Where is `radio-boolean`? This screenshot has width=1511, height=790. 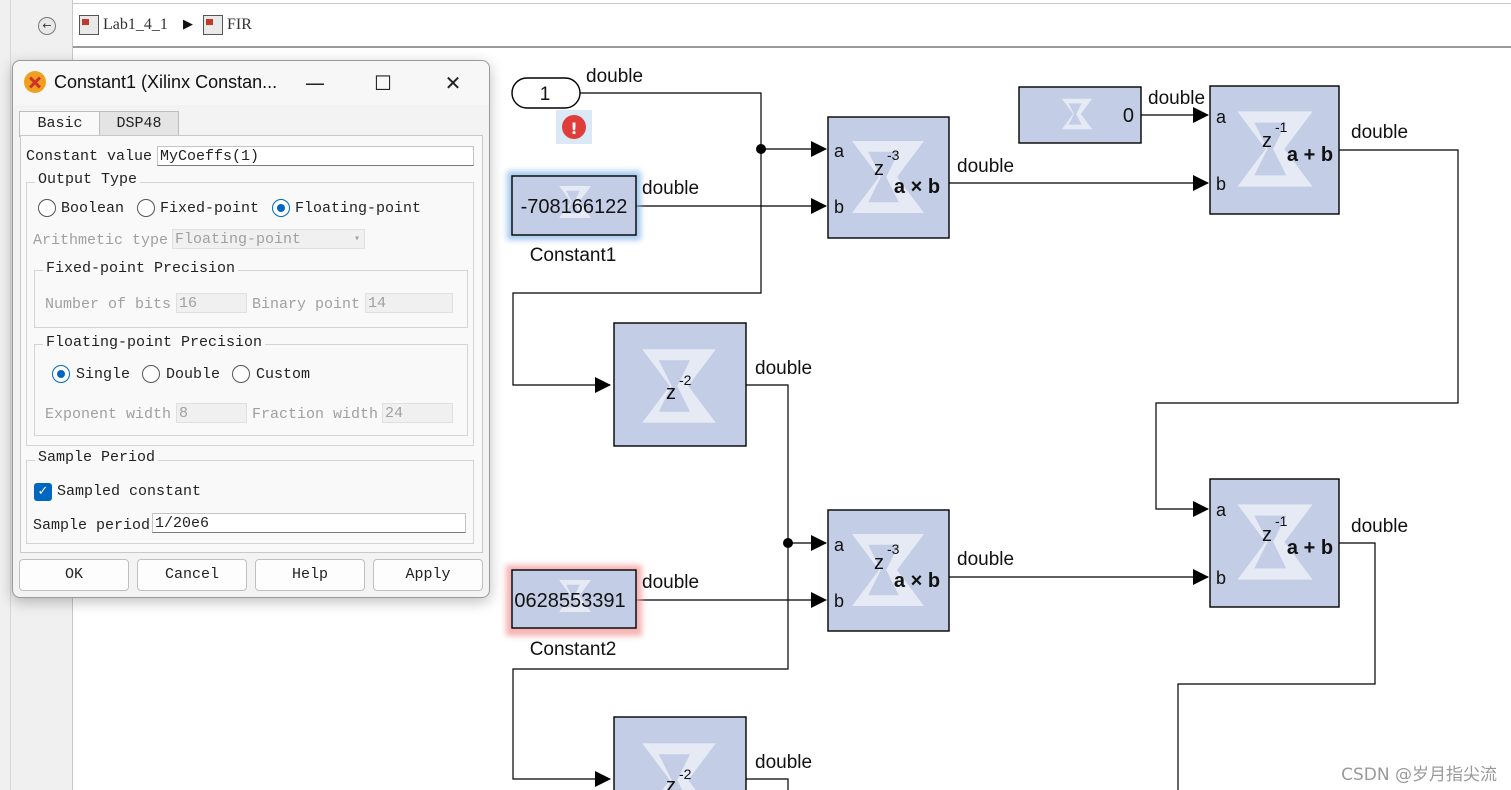 radio-boolean is located at coordinates (47, 208).